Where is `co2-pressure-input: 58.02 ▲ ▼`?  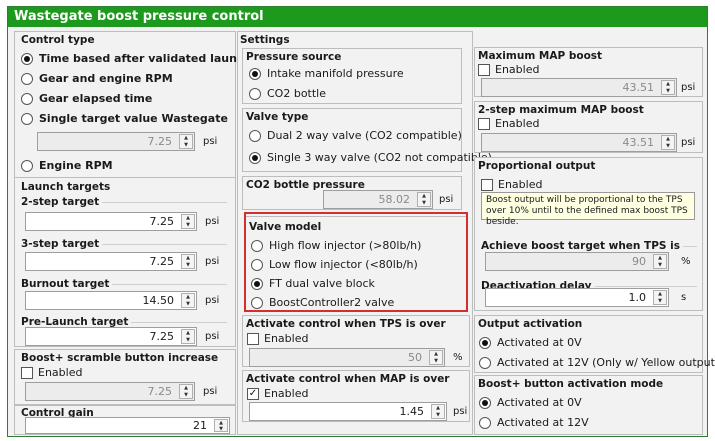
co2-pressure-input: 58.02 ▲ ▼ is located at coordinates (378, 199).